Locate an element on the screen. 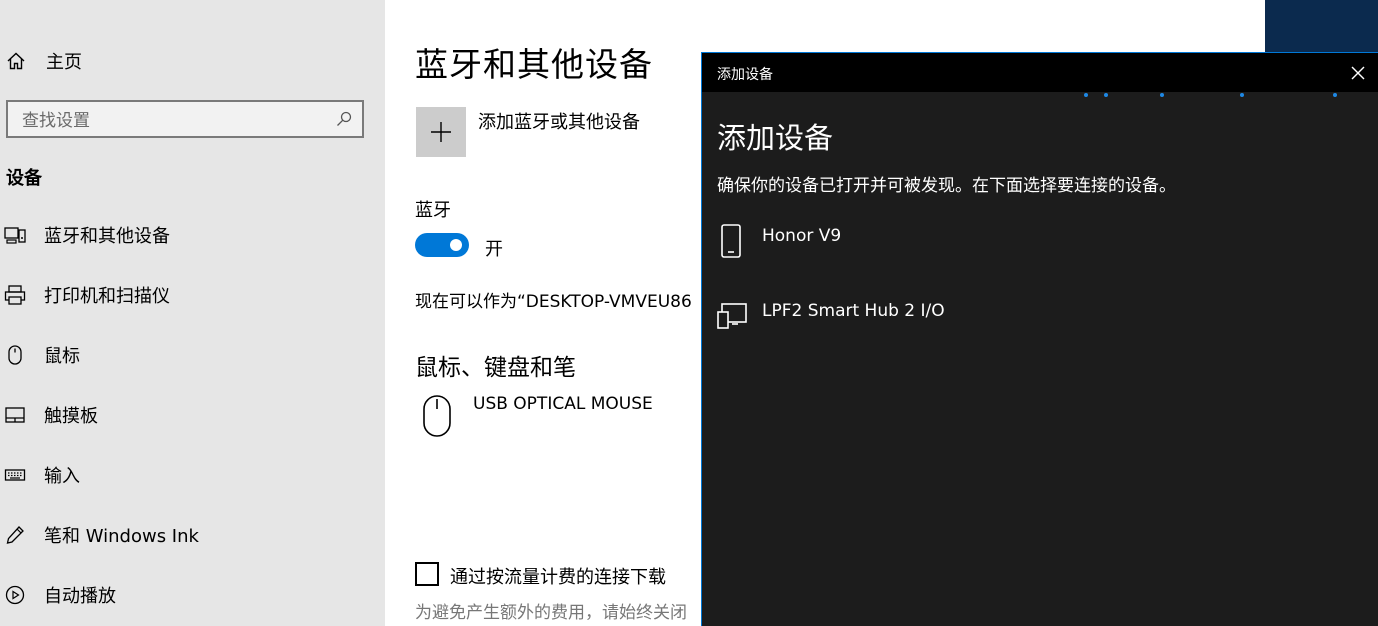  device-list-item-lpf2-hub: LPF2 Smart Hub 2 I/O is located at coordinates (1040, 320).